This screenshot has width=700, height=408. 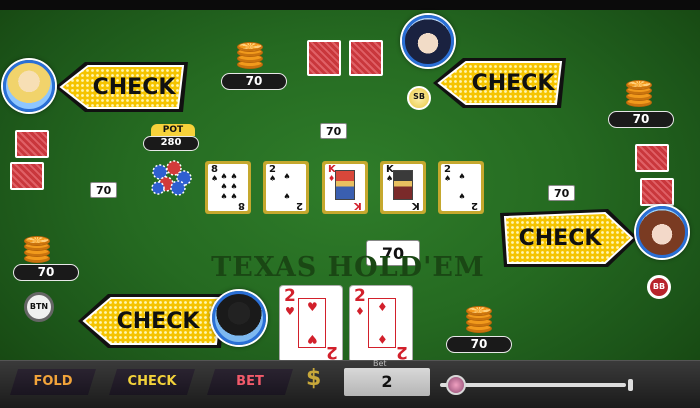 What do you see at coordinates (172, 178) in the screenshot?
I see `pot-chips` at bounding box center [172, 178].